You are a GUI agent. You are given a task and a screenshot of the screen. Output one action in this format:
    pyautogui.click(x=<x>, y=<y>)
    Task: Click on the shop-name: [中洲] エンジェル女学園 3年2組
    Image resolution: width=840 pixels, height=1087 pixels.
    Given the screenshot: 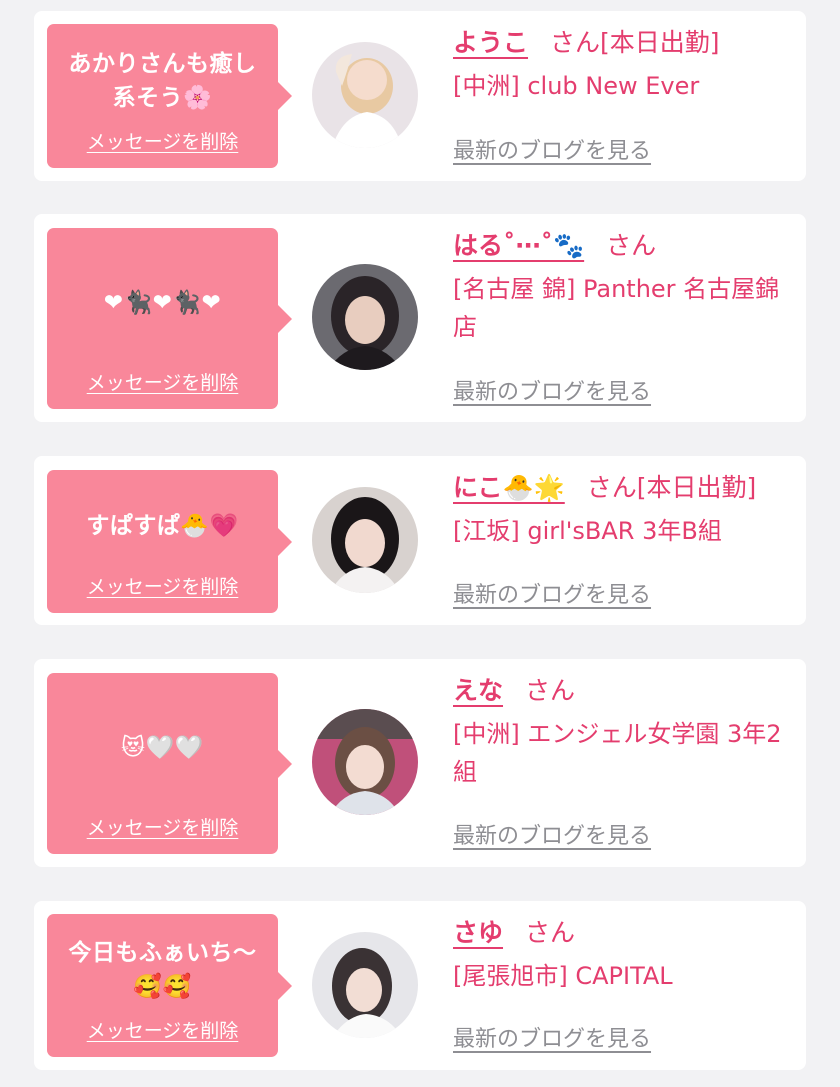 What is the action you would take?
    pyautogui.click(x=617, y=753)
    